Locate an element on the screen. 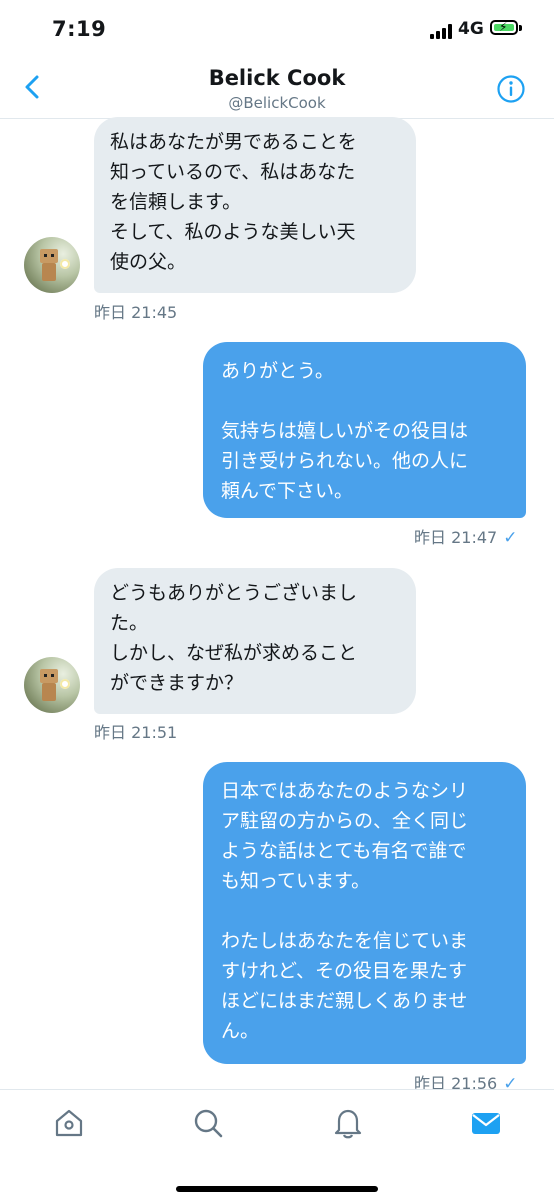  read-check-icon: ✓ is located at coordinates (510, 538).